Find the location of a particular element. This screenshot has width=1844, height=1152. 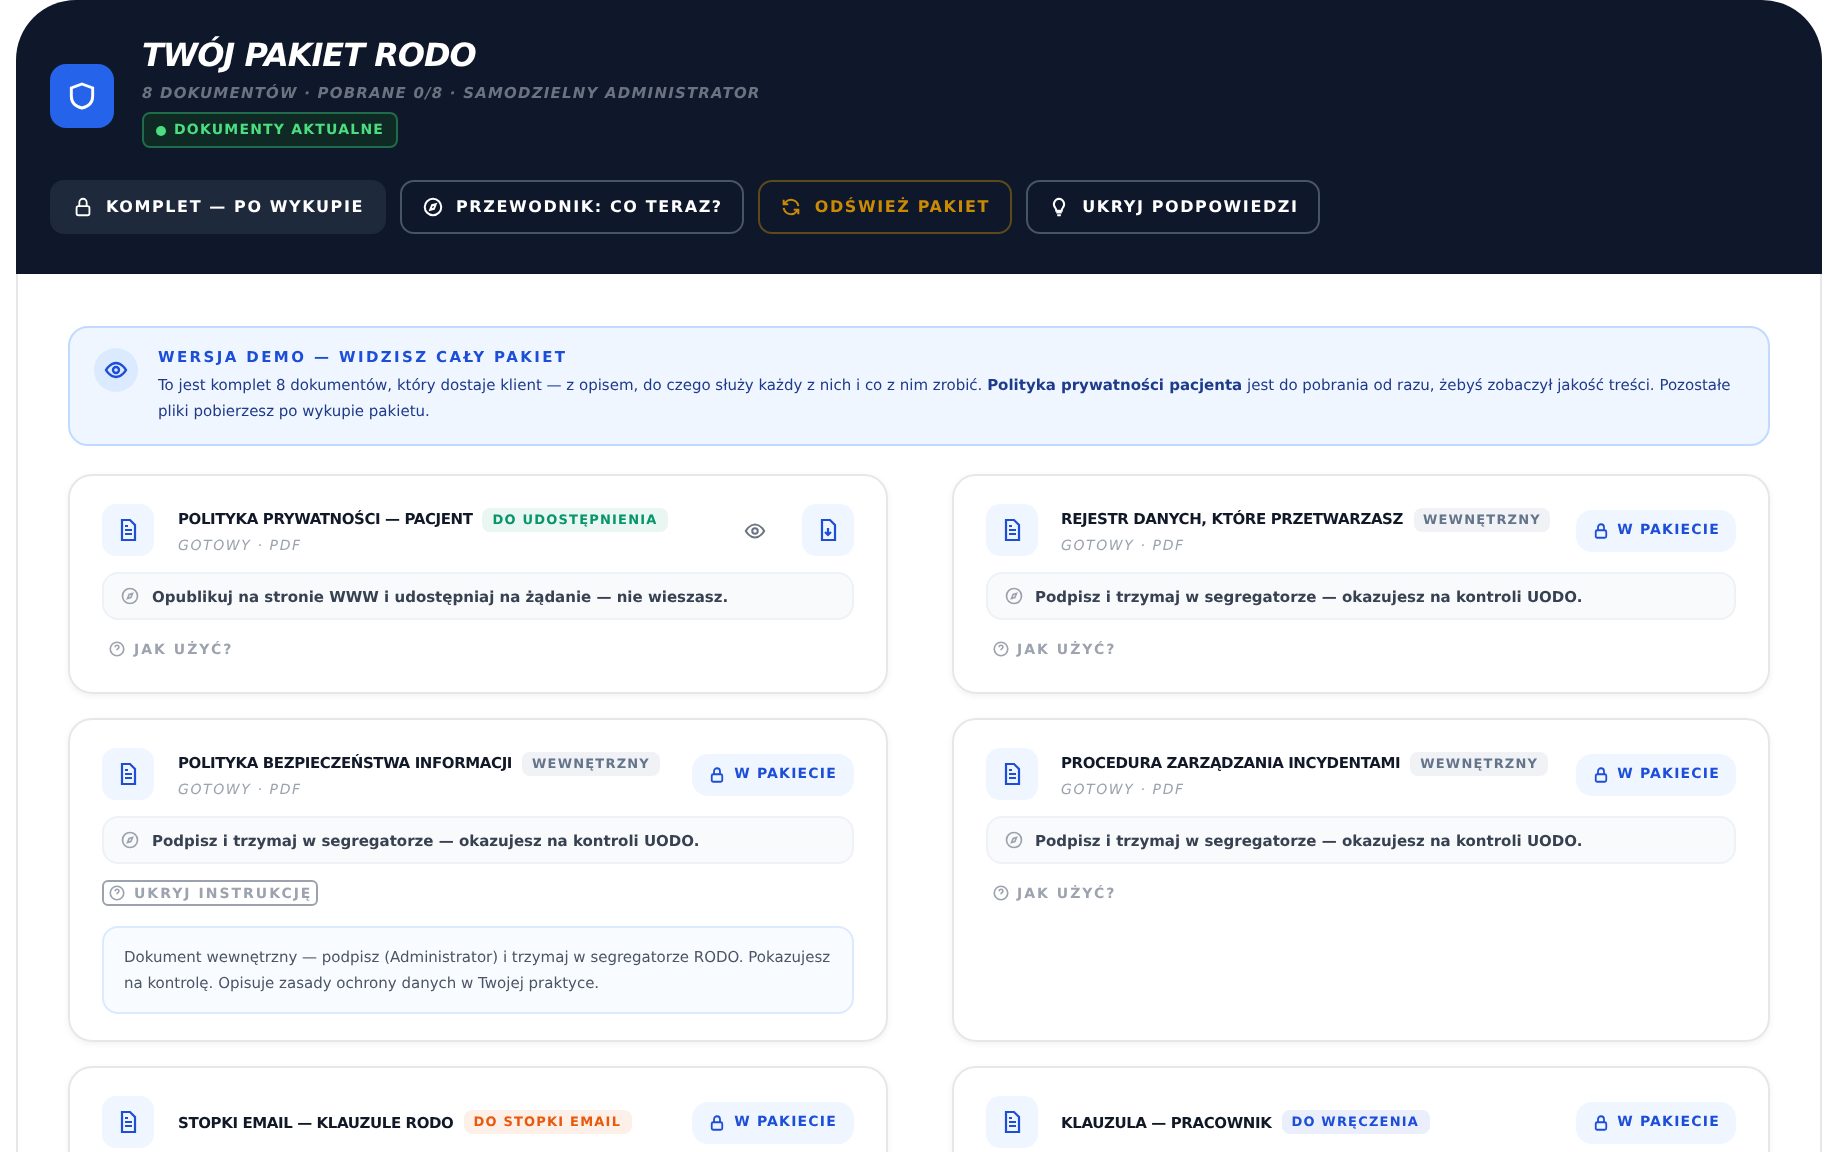

shield-logo-icon is located at coordinates (82, 96).